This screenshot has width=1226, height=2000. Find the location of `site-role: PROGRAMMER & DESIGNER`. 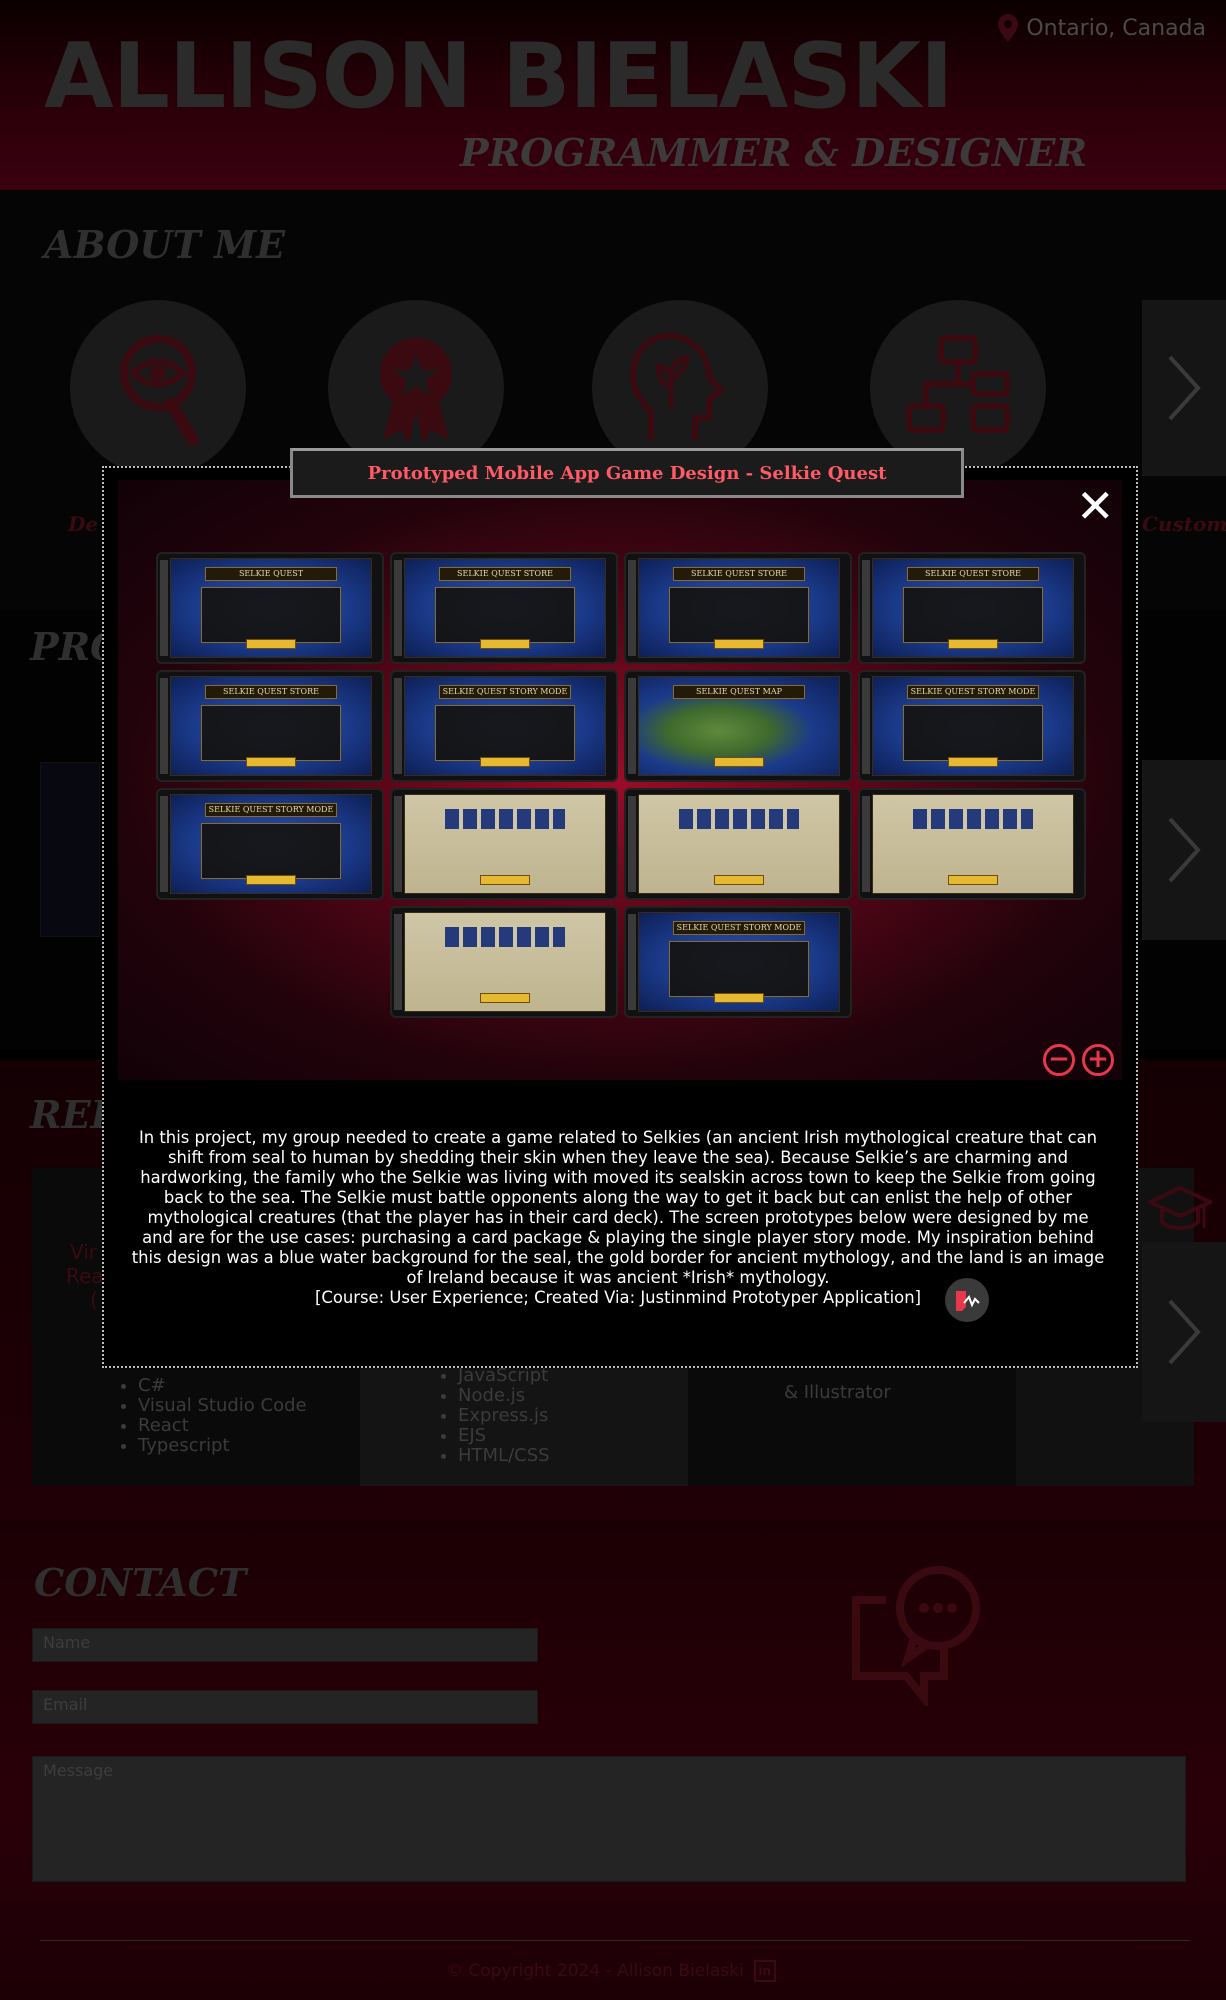

site-role: PROGRAMMER & DESIGNER is located at coordinates (774, 152).